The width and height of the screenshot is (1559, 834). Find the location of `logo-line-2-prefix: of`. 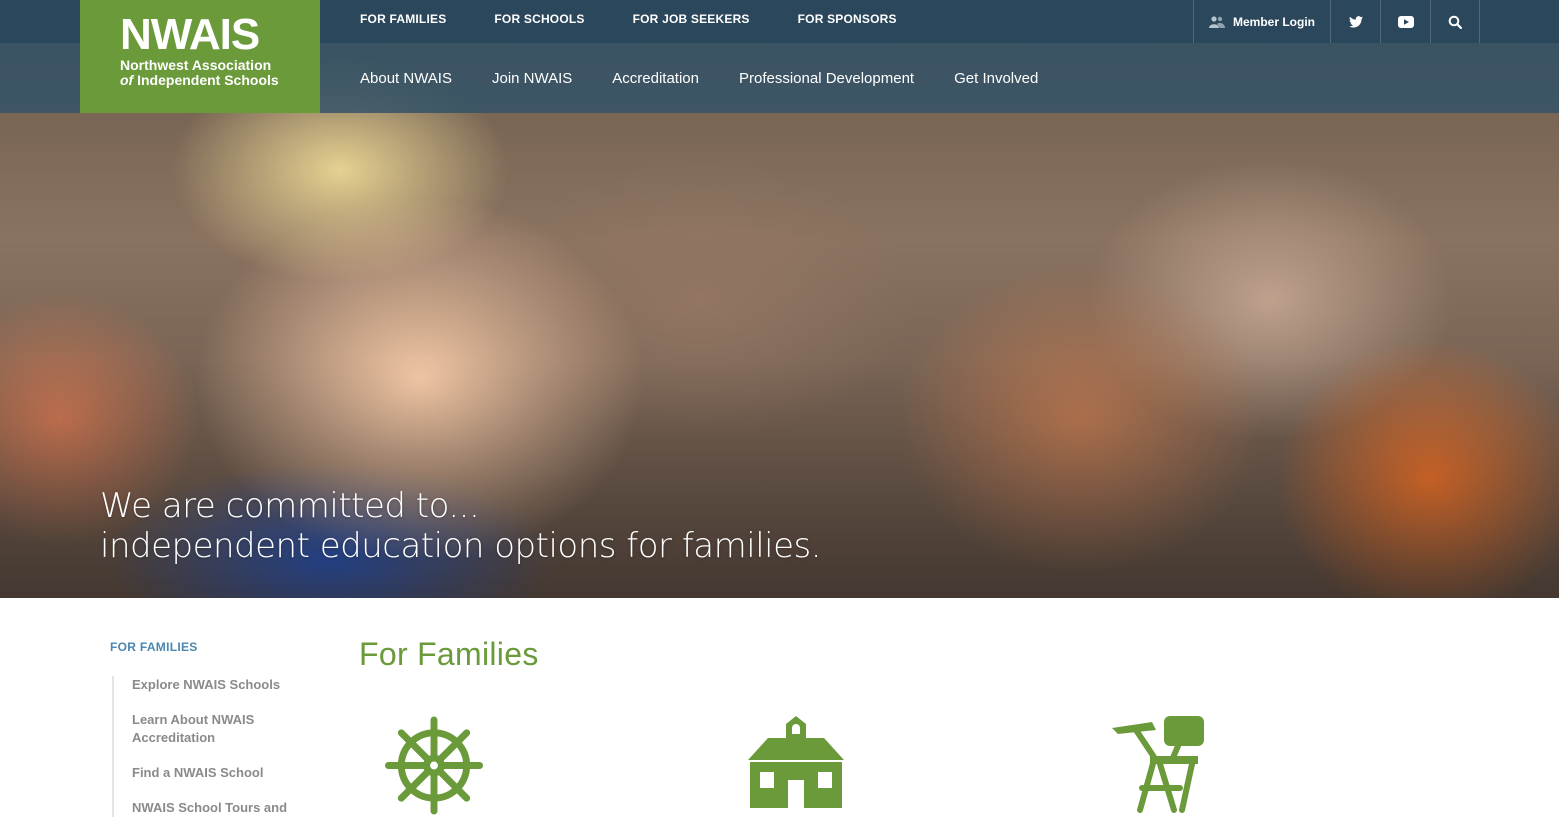

logo-line-2-prefix: of is located at coordinates (127, 80).